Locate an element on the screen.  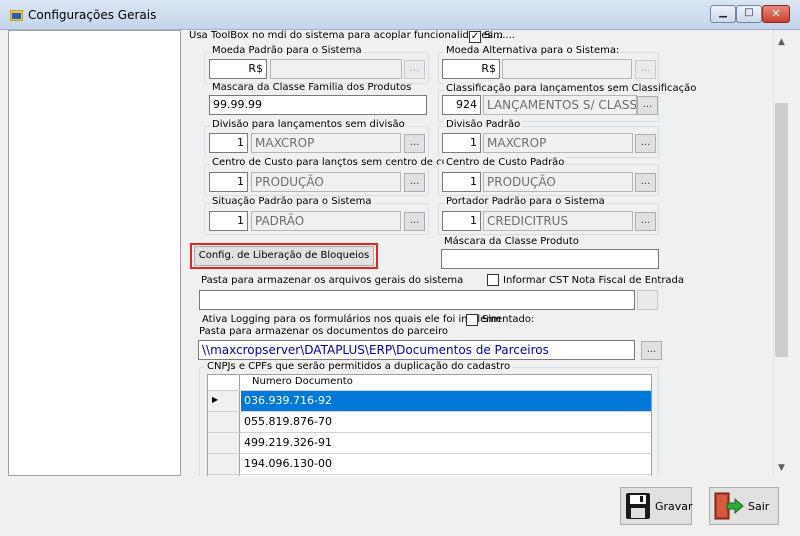
divisao-sem-code: 1 is located at coordinates (228, 143).